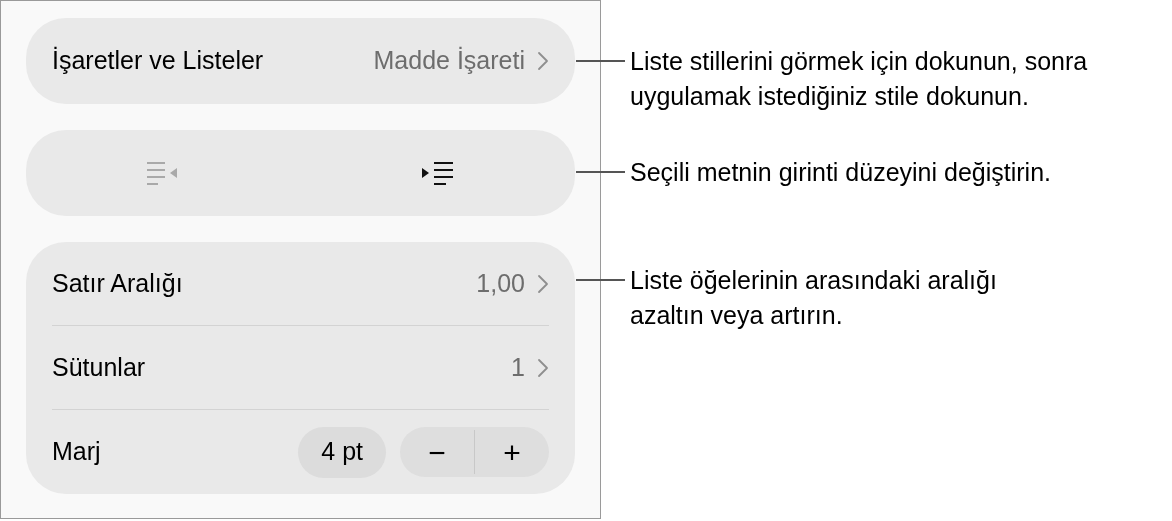 This screenshot has height=521, width=1172. Describe the element at coordinates (512, 452) in the screenshot. I see `increment-button: +` at that location.